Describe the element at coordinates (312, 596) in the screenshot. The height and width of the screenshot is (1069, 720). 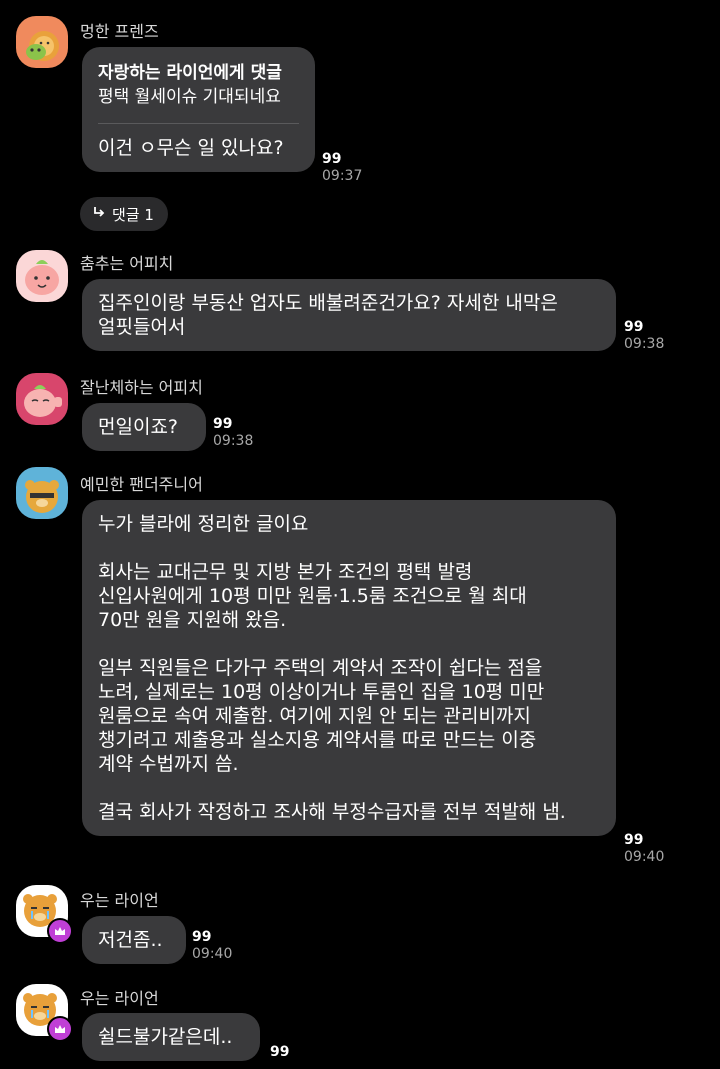
I see `message-line: 신입사원에게 10평 미만 원룸·1.5룸 조건으로 월 최대` at that location.